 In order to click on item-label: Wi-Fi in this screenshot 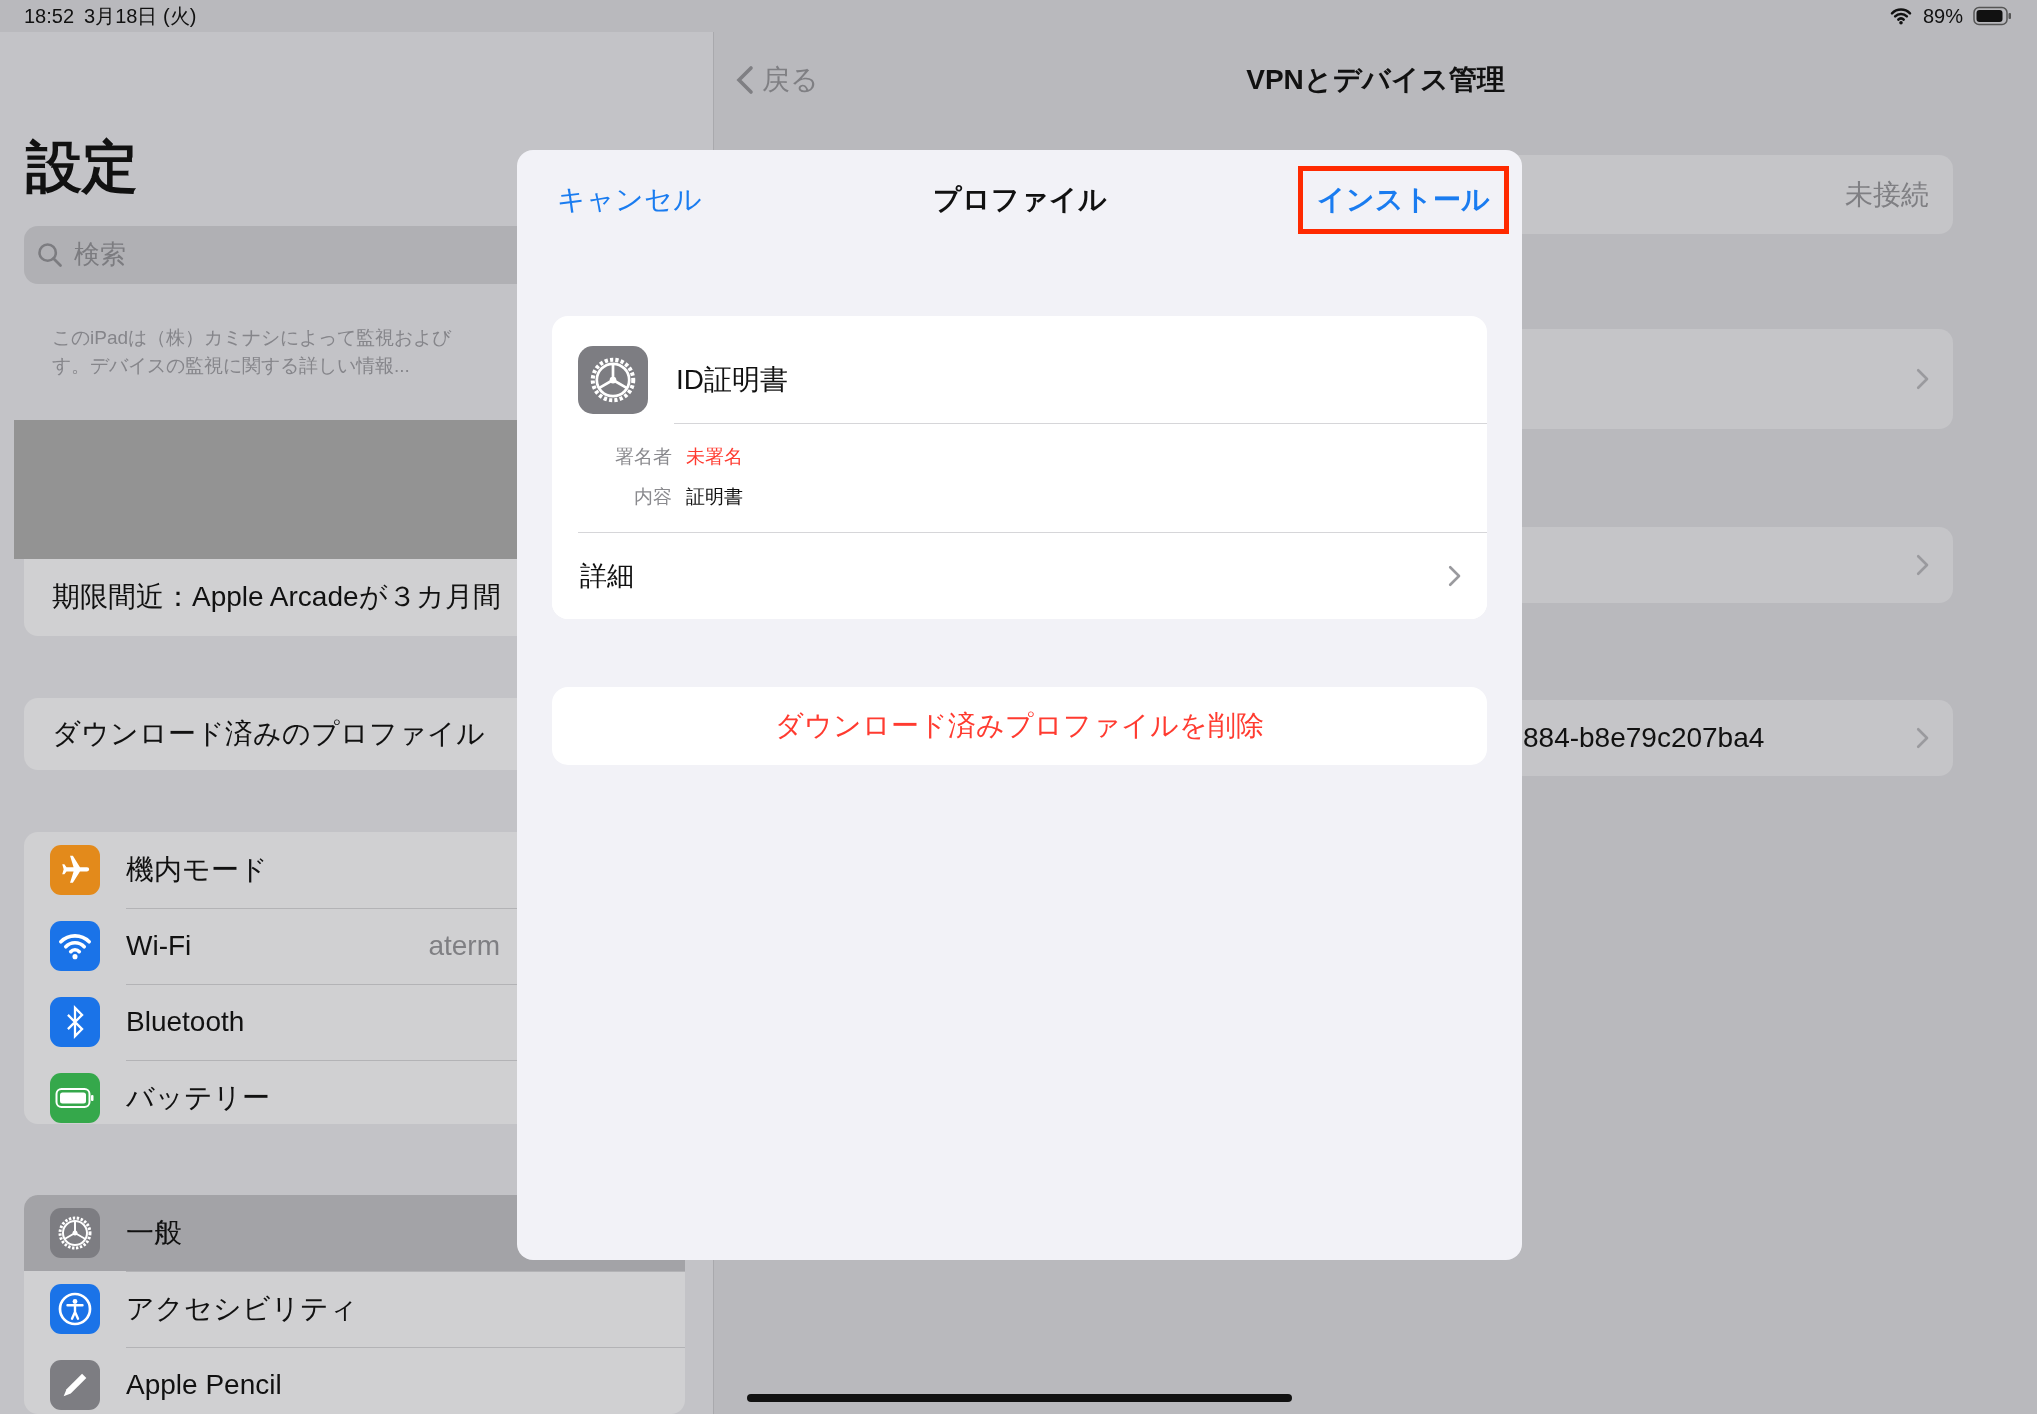, I will do `click(159, 945)`.